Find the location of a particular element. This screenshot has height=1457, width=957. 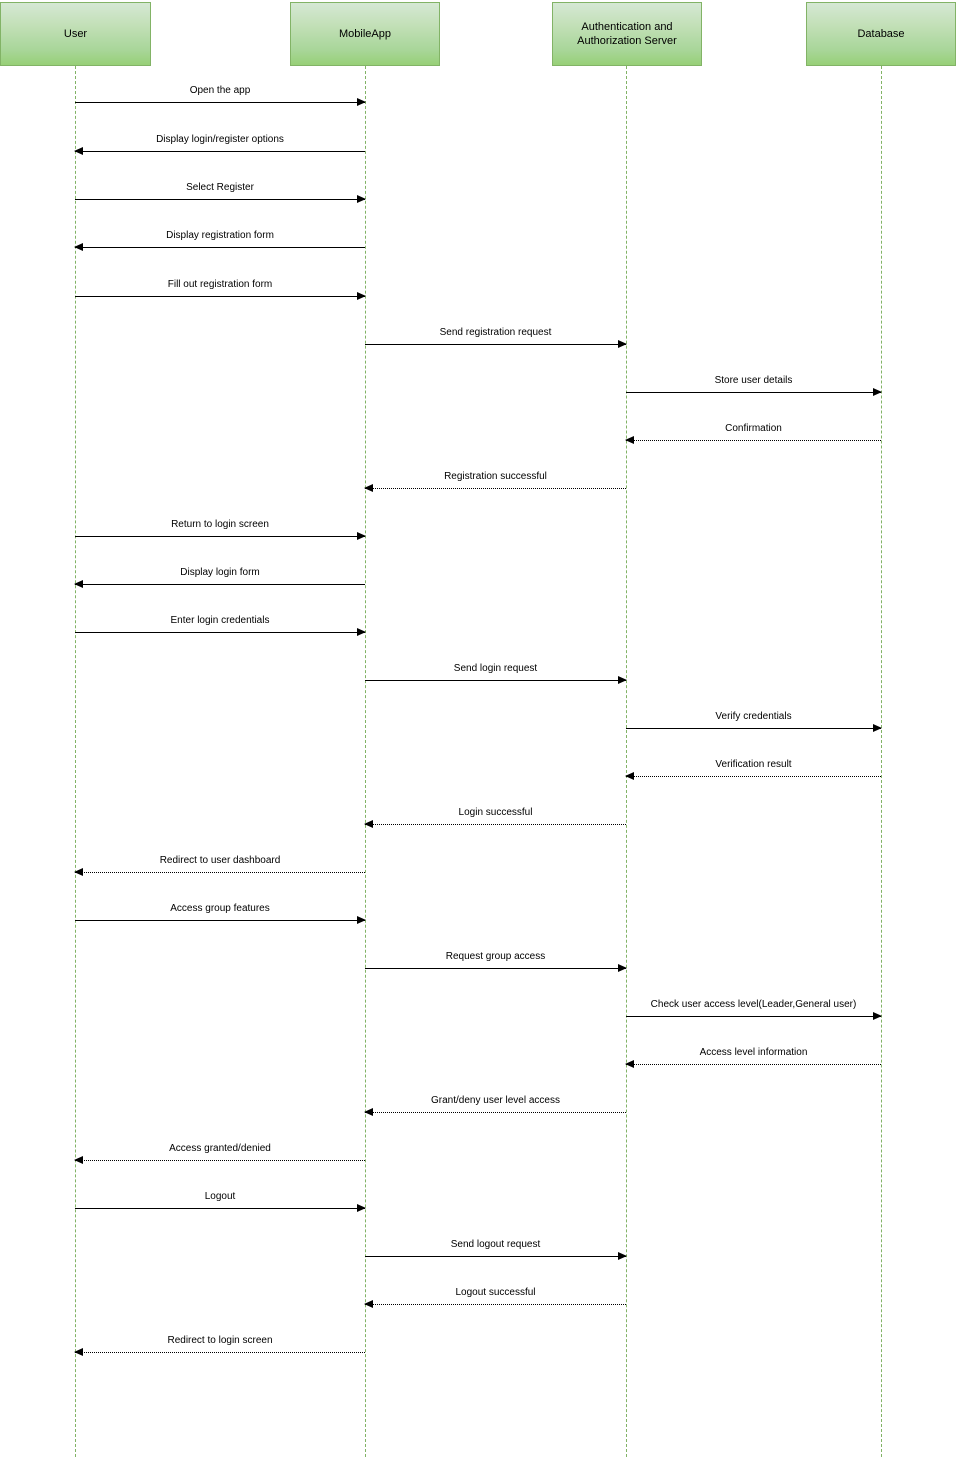

participant-box-database: Database is located at coordinates (881, 34).